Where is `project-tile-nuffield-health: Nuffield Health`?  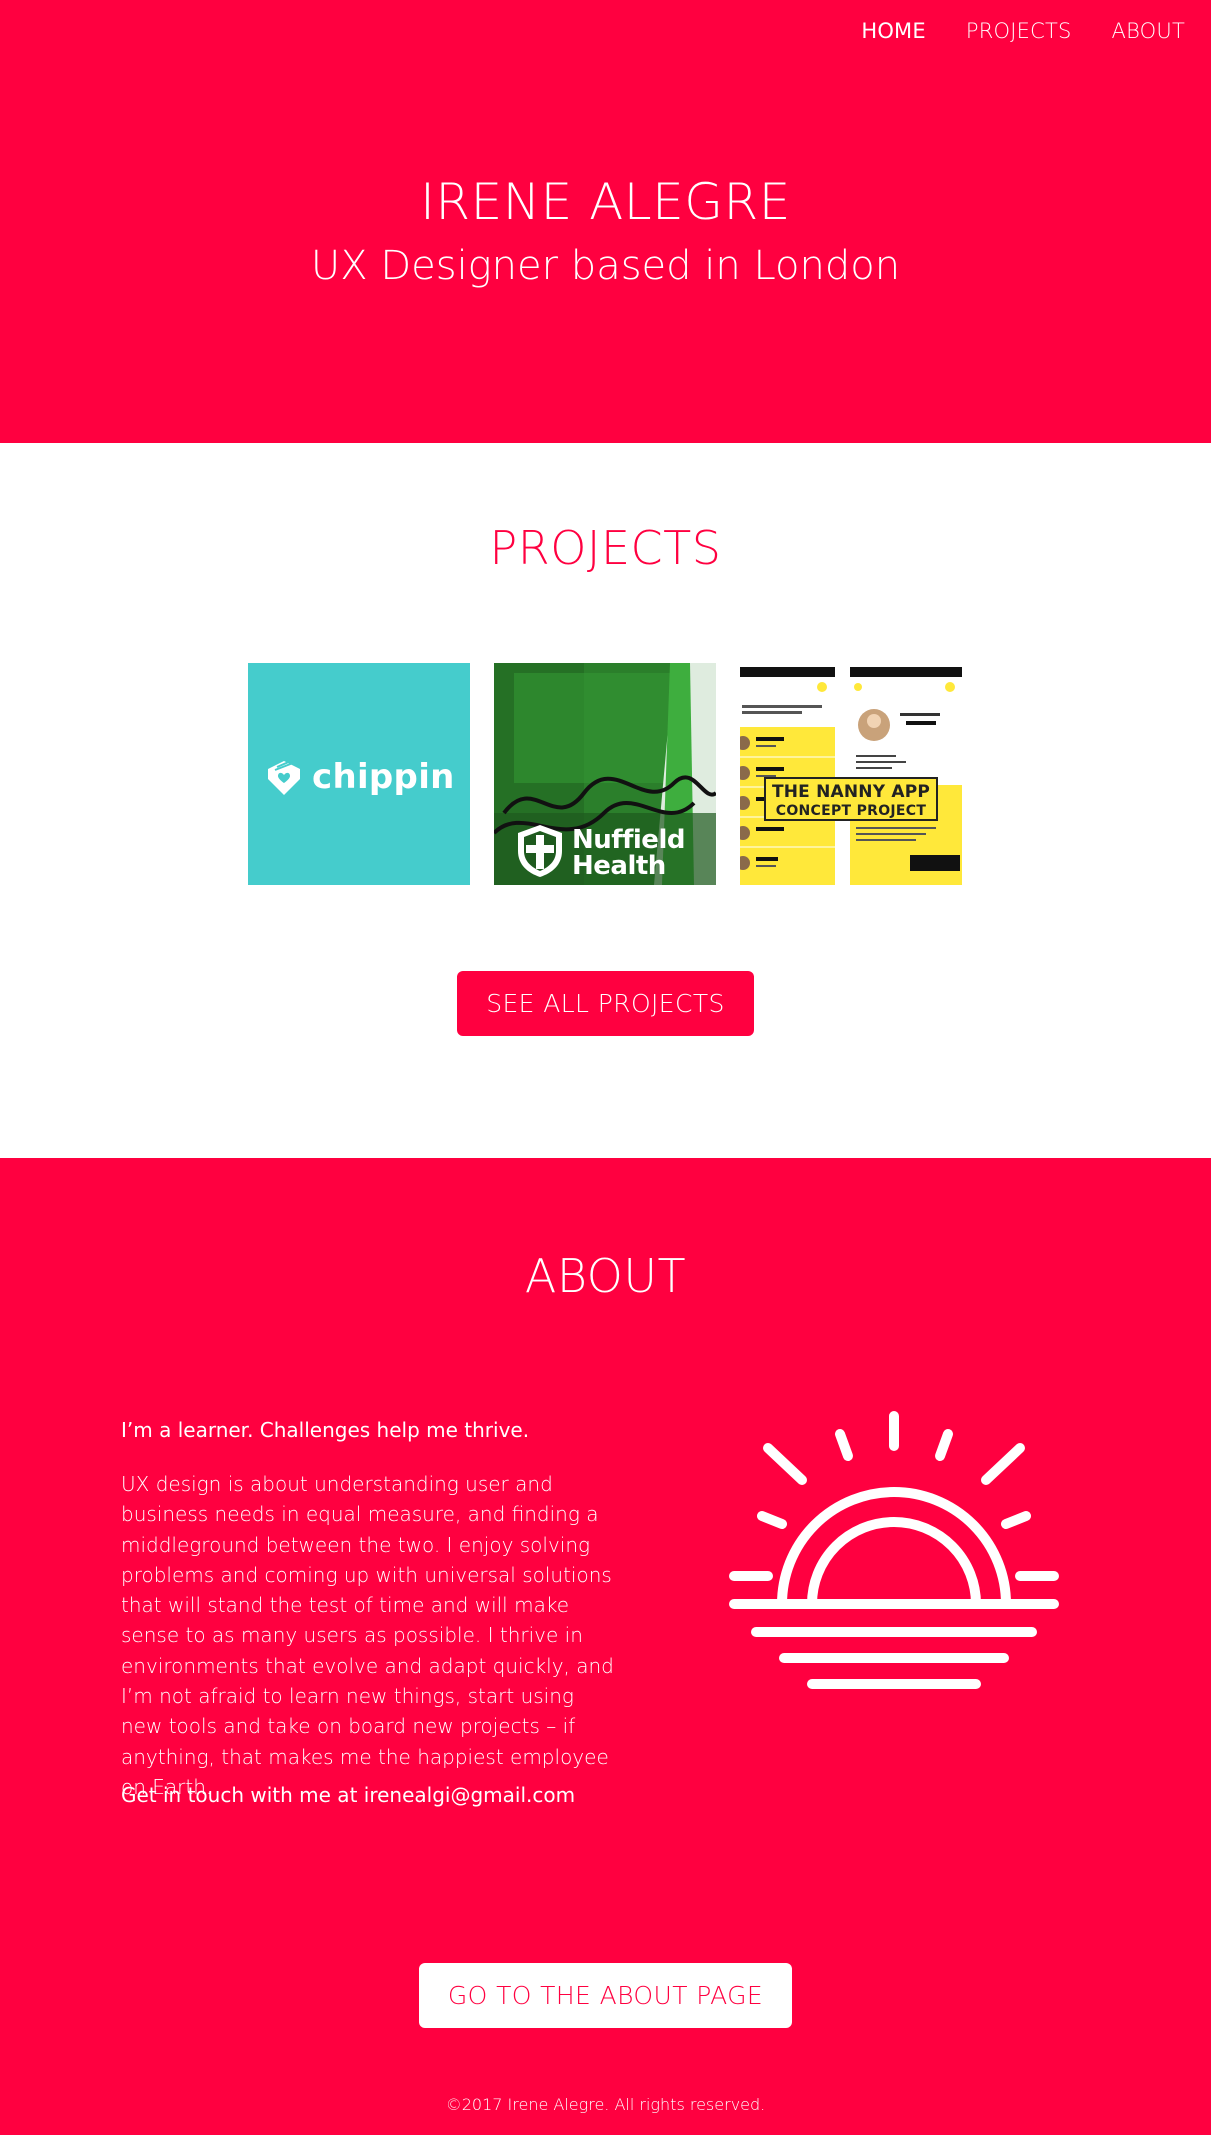 project-tile-nuffield-health: Nuffield Health is located at coordinates (605, 774).